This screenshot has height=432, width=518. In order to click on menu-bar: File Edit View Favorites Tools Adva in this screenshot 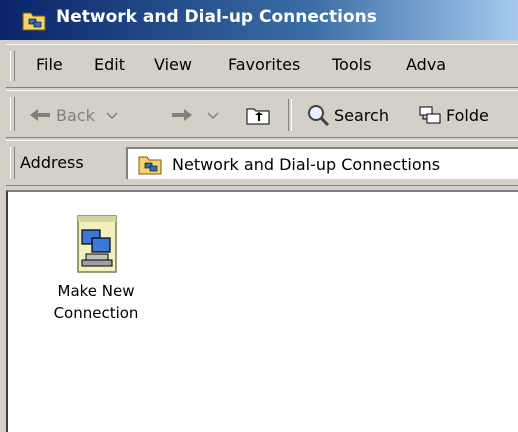, I will do `click(262, 66)`.